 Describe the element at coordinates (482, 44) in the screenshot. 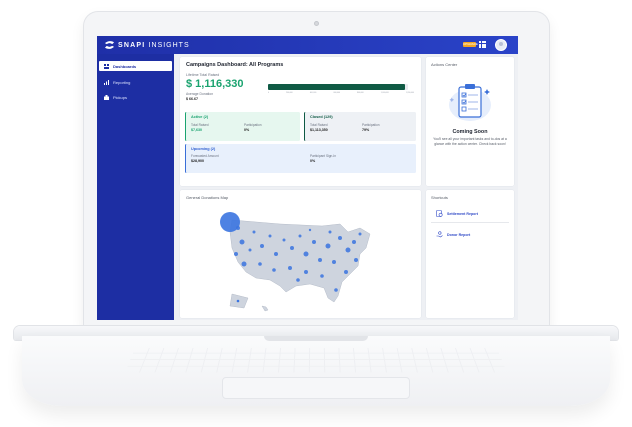

I see `apps-grid-icon` at that location.